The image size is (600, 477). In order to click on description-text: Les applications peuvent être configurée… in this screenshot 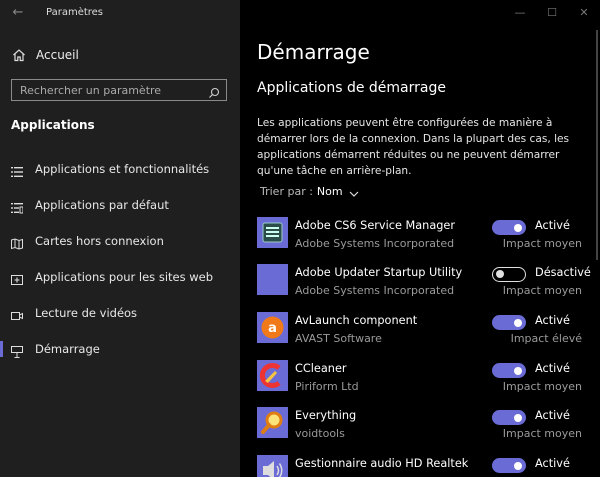, I will do `click(413, 147)`.